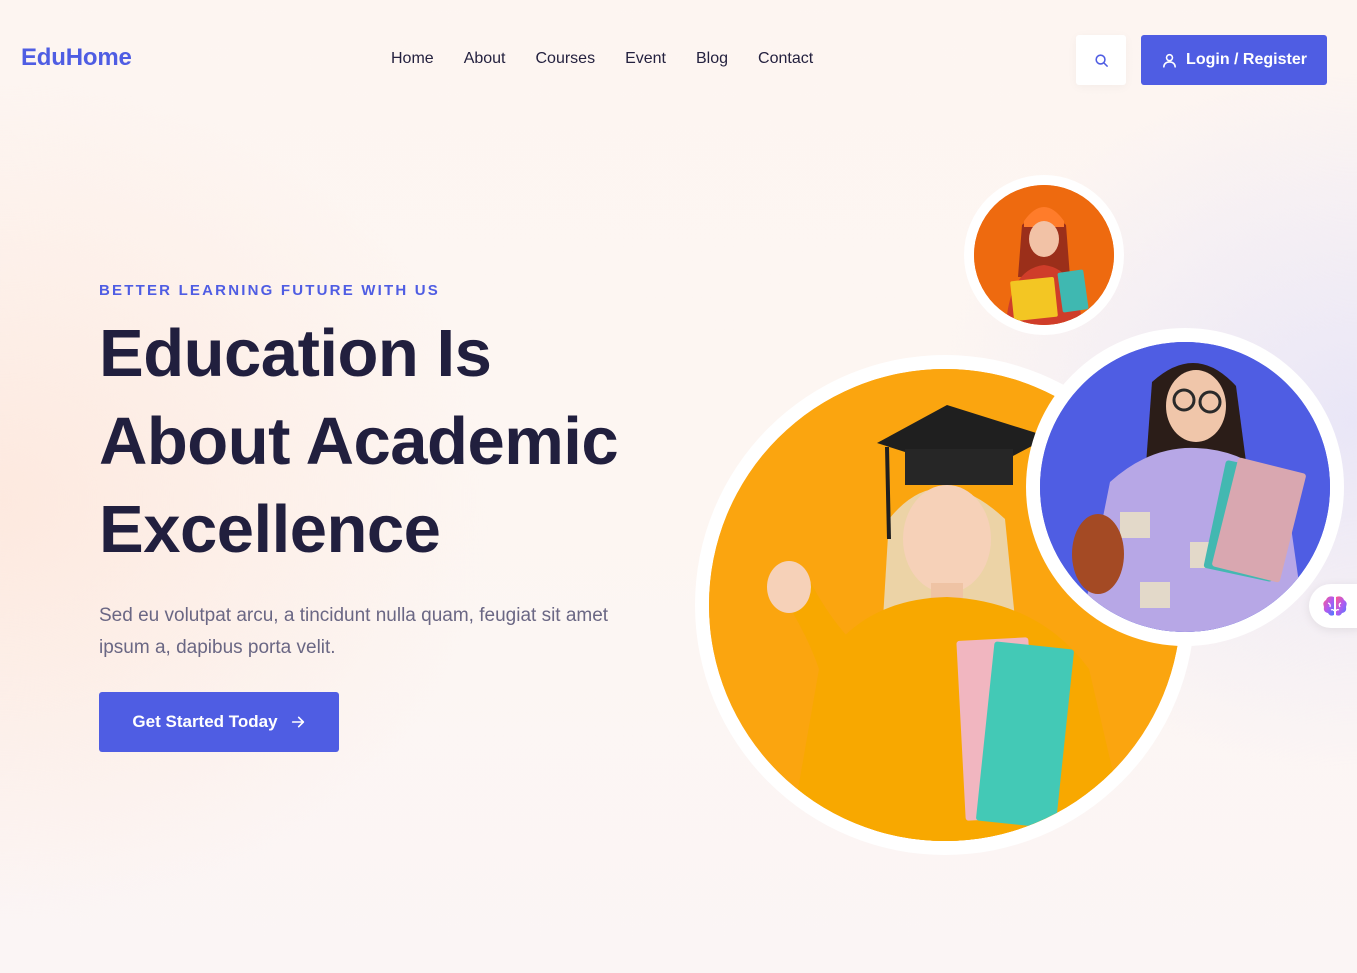 The image size is (1357, 973). What do you see at coordinates (295, 353) in the screenshot?
I see `headline-line-1: Education Is` at bounding box center [295, 353].